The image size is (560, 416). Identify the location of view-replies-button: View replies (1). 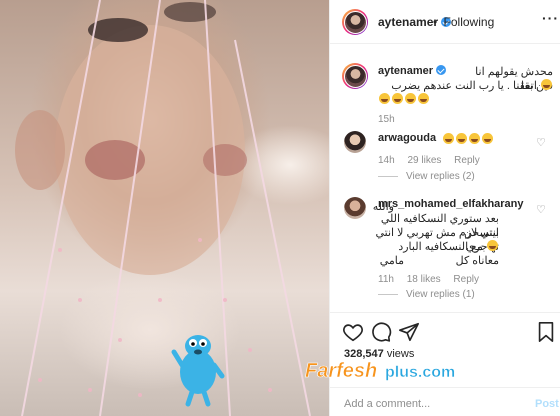
(426, 294).